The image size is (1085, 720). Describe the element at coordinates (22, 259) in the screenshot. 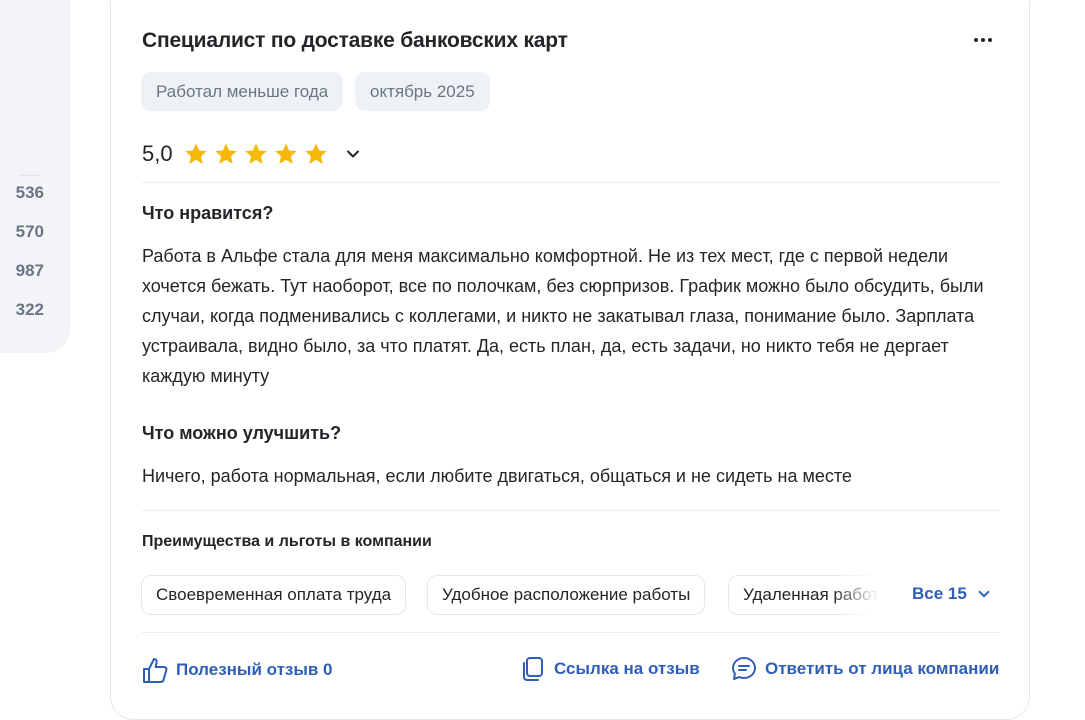

I see `sidebar-stats: 536 570 987 322` at that location.